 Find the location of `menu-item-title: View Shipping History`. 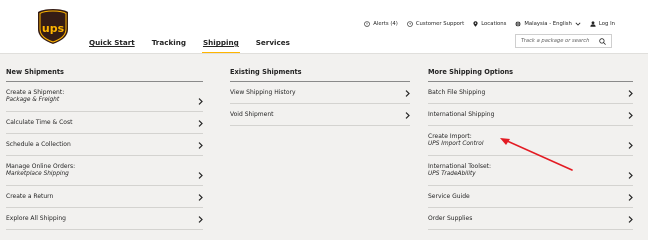

menu-item-title: View Shipping History is located at coordinates (263, 92).